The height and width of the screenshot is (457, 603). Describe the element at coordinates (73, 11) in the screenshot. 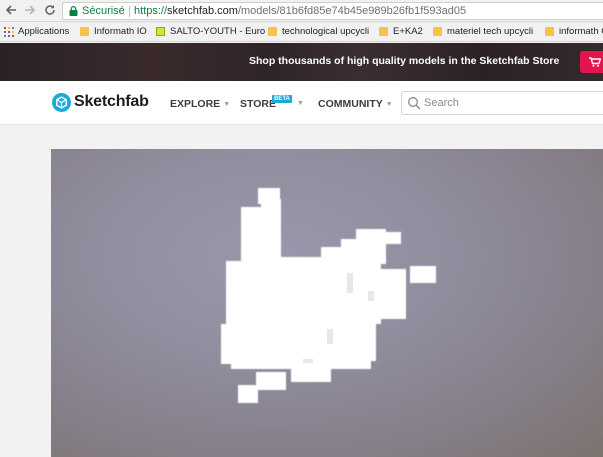

I see `lock-icon` at that location.